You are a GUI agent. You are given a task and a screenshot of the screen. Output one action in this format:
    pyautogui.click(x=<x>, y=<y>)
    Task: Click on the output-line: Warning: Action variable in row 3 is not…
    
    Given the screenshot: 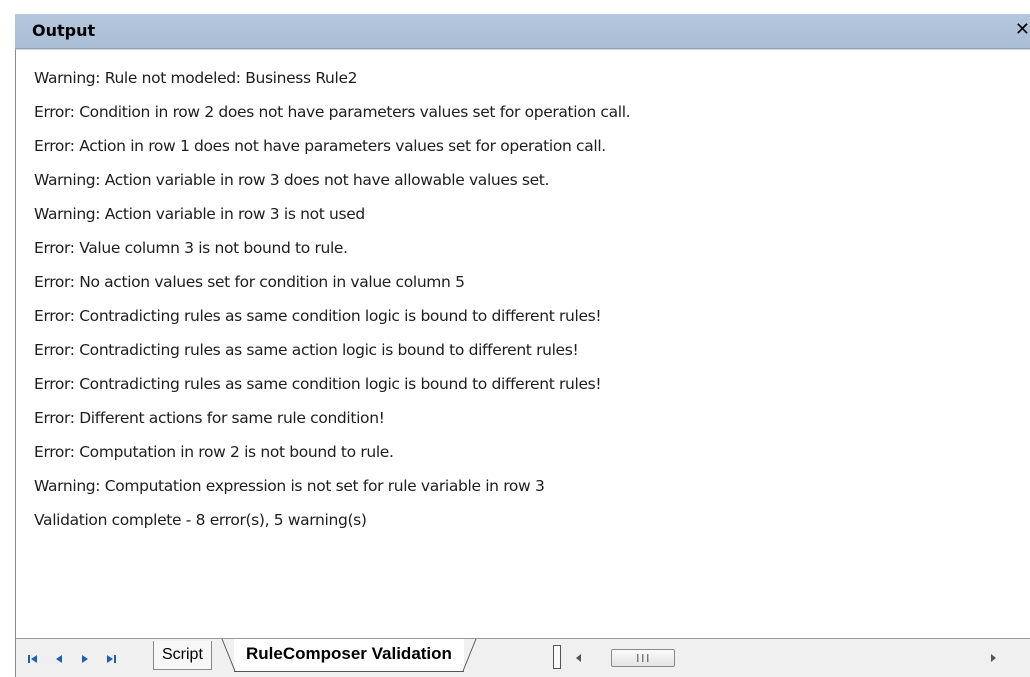 What is the action you would take?
    pyautogui.click(x=199, y=214)
    